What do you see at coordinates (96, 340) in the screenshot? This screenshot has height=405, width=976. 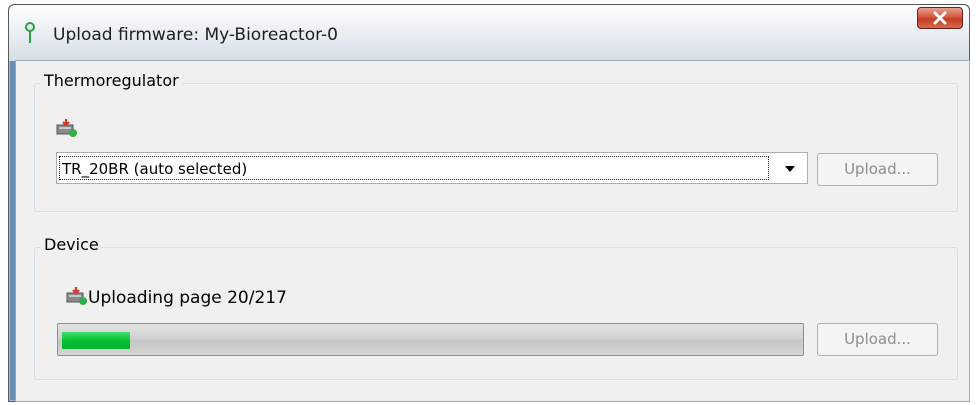 I see `upload-progress-fill` at bounding box center [96, 340].